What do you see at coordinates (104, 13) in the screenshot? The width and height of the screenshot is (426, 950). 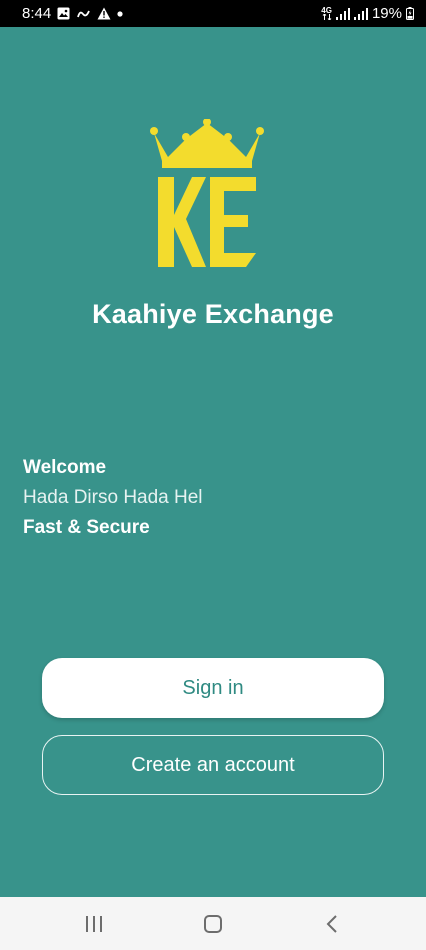 I see `warning-icon` at bounding box center [104, 13].